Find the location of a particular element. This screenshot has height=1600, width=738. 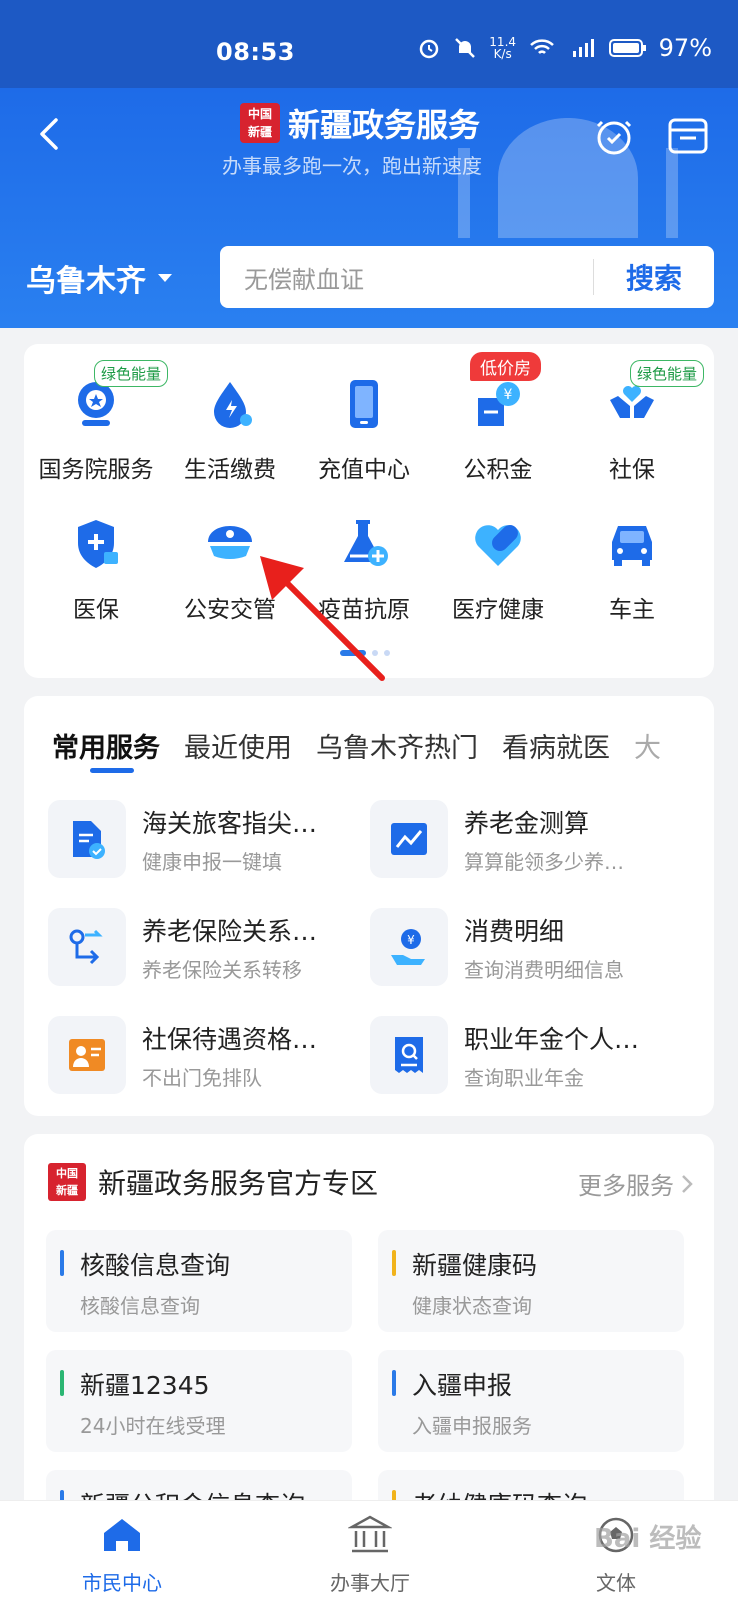

service-subtitle: 查询职业年金 is located at coordinates (524, 1078).